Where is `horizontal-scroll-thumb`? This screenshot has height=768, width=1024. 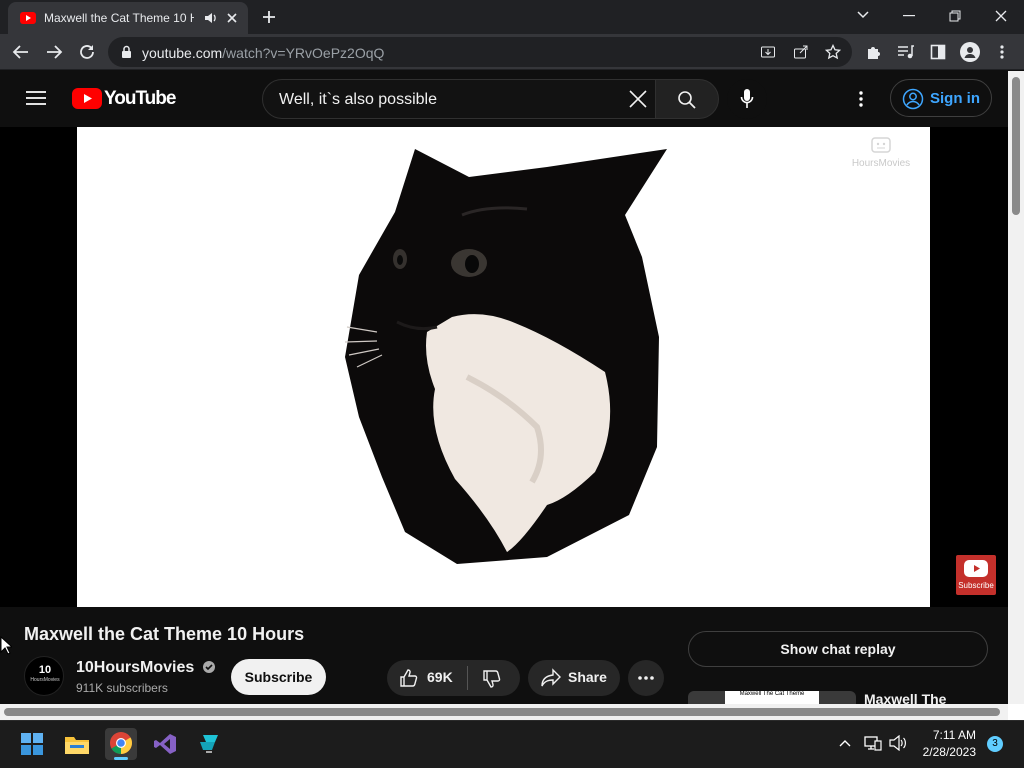 horizontal-scroll-thumb is located at coordinates (502, 712).